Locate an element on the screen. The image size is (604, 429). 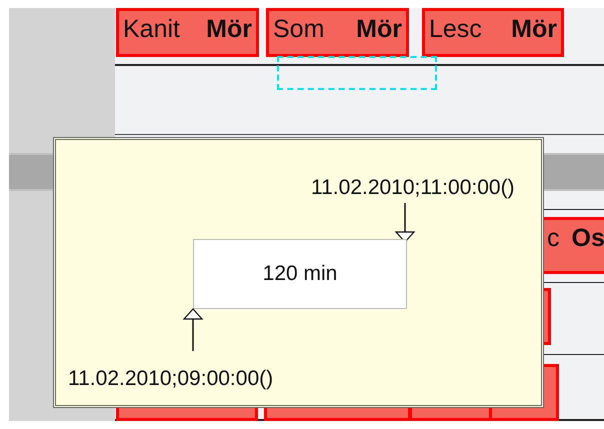
appointment-title: c is located at coordinates (553, 238).